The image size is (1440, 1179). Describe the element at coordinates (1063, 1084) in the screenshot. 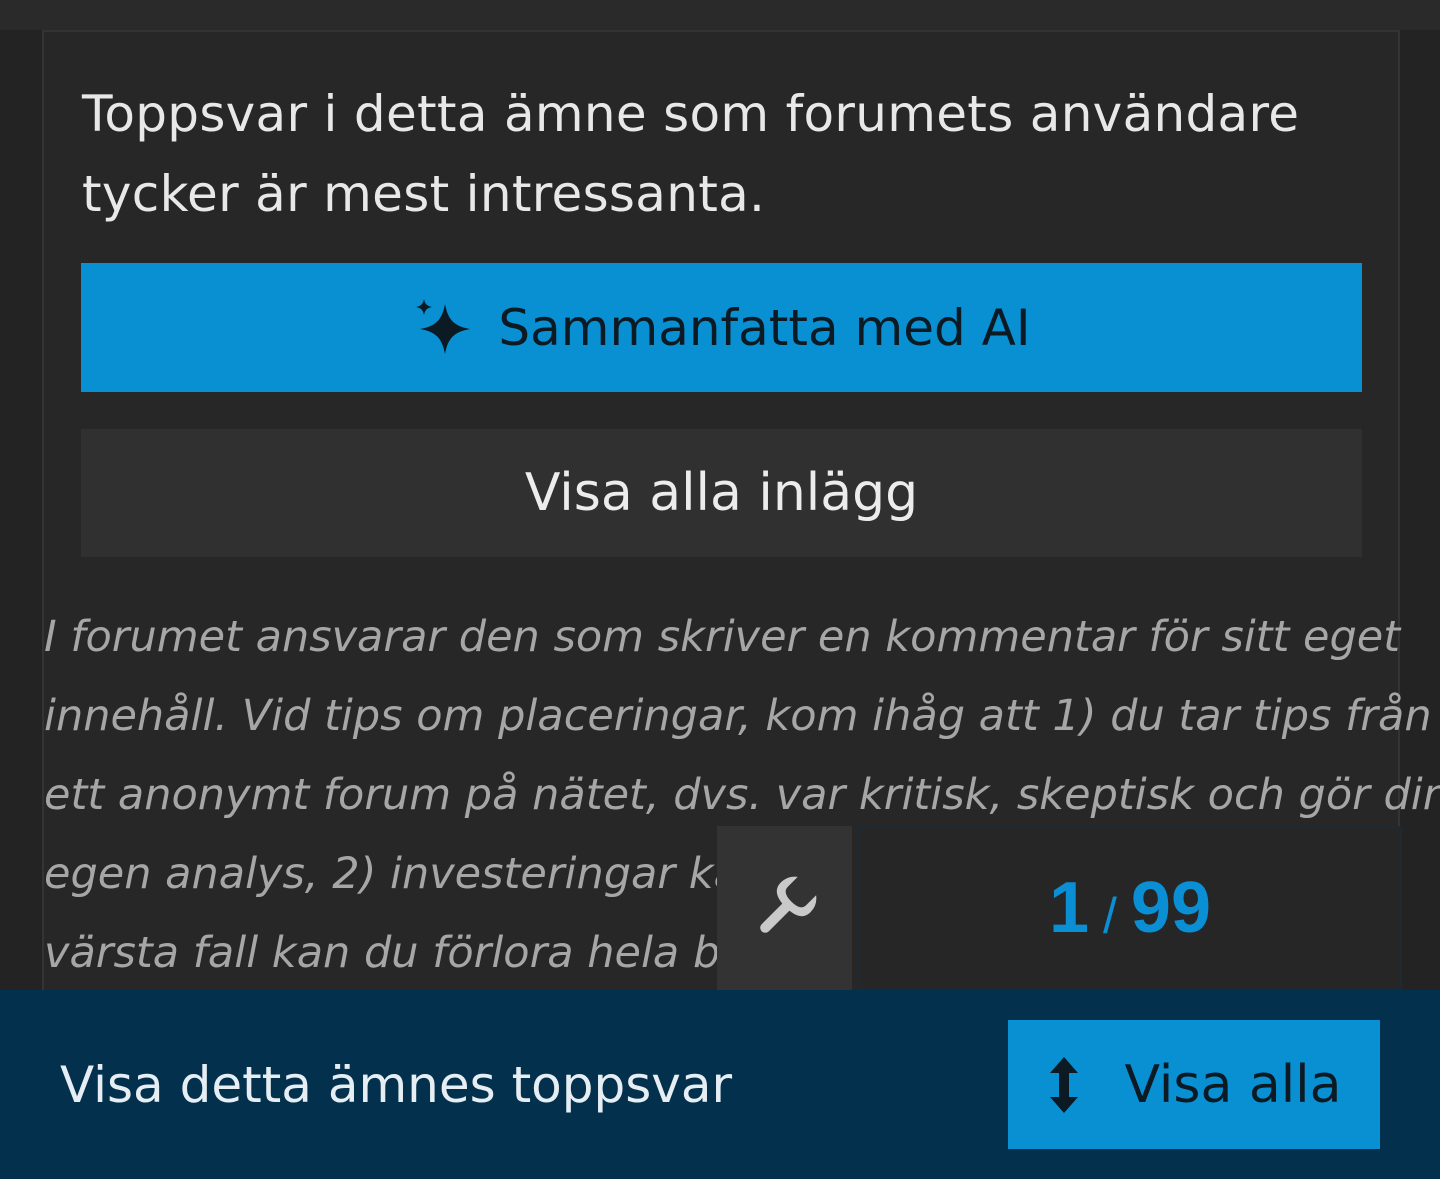

I see `expand-vertical-icon` at that location.